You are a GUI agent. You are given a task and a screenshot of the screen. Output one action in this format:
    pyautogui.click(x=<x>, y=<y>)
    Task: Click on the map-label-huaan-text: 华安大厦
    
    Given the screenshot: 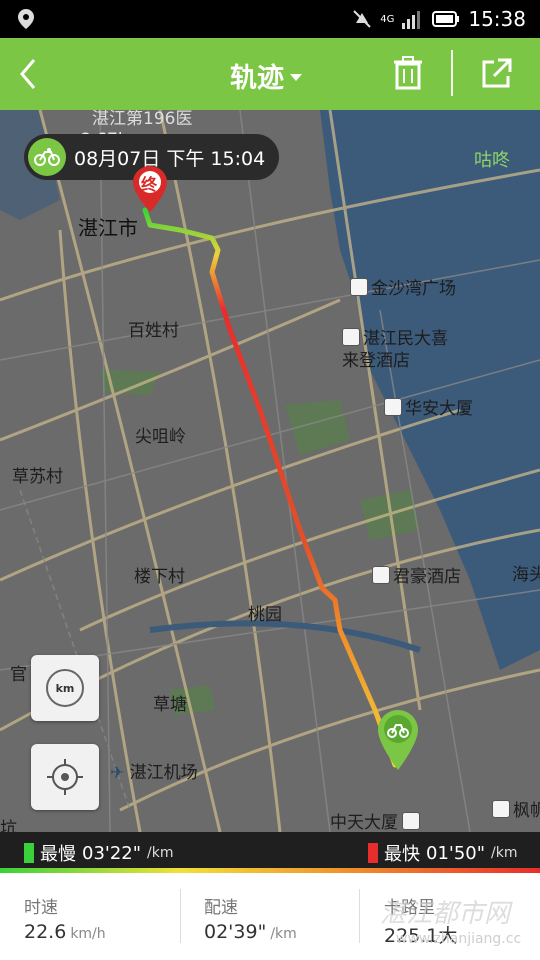 What is the action you would take?
    pyautogui.click(x=439, y=409)
    